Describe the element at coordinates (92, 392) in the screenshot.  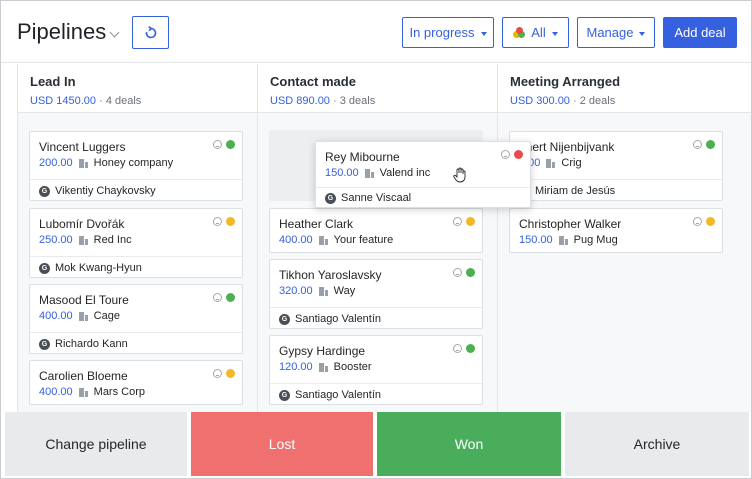
I see `deal-info: 400.00 Mars Corp` at that location.